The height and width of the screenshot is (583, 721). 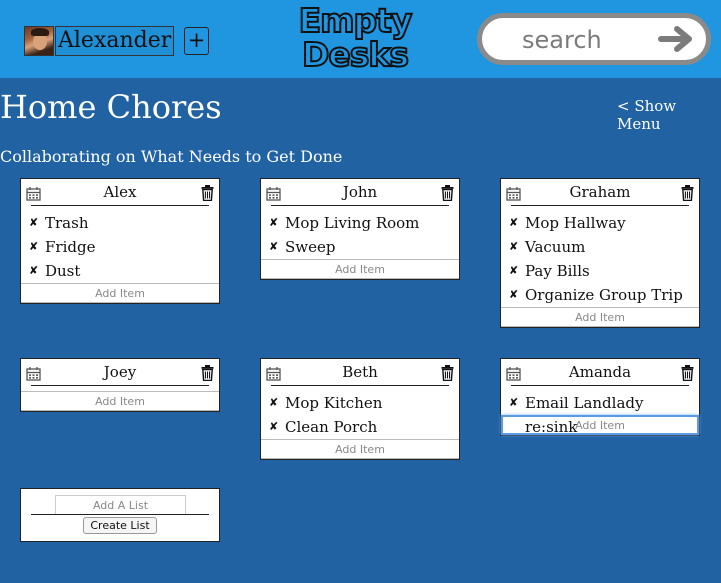 I want to click on new-list-card: Create List, so click(x=120, y=515).